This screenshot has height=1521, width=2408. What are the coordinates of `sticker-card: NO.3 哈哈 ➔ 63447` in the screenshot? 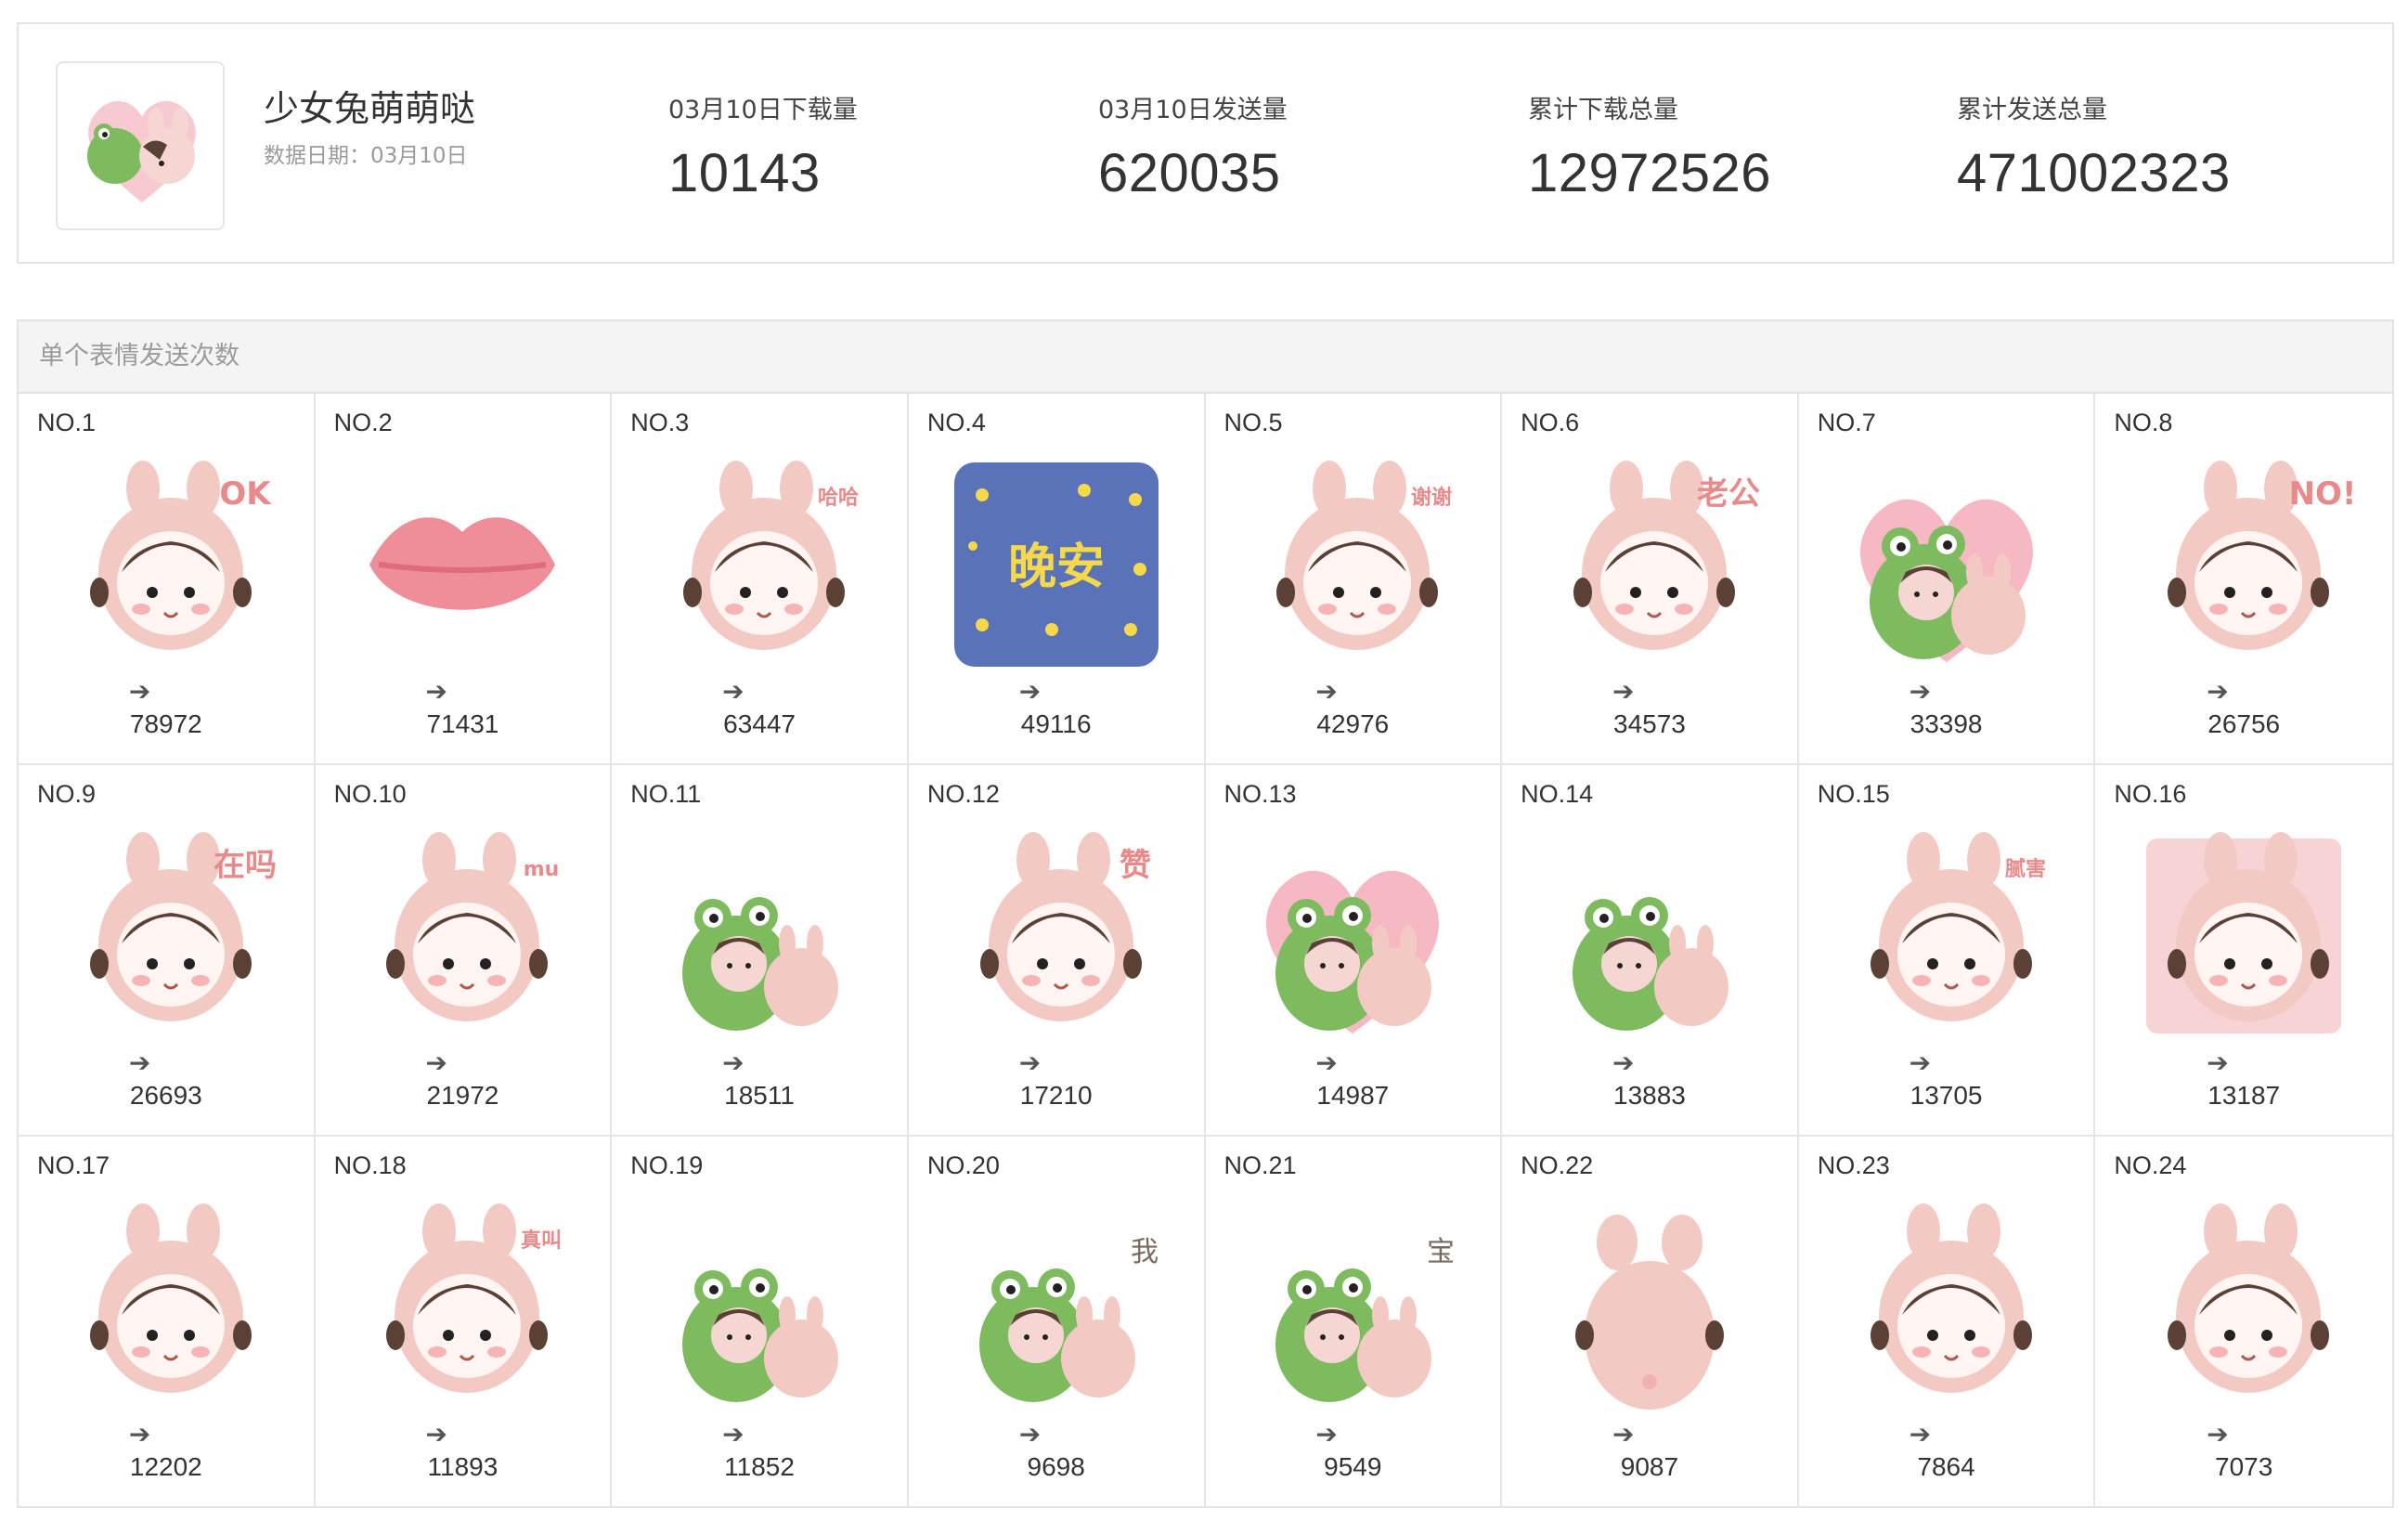 It's located at (760, 579).